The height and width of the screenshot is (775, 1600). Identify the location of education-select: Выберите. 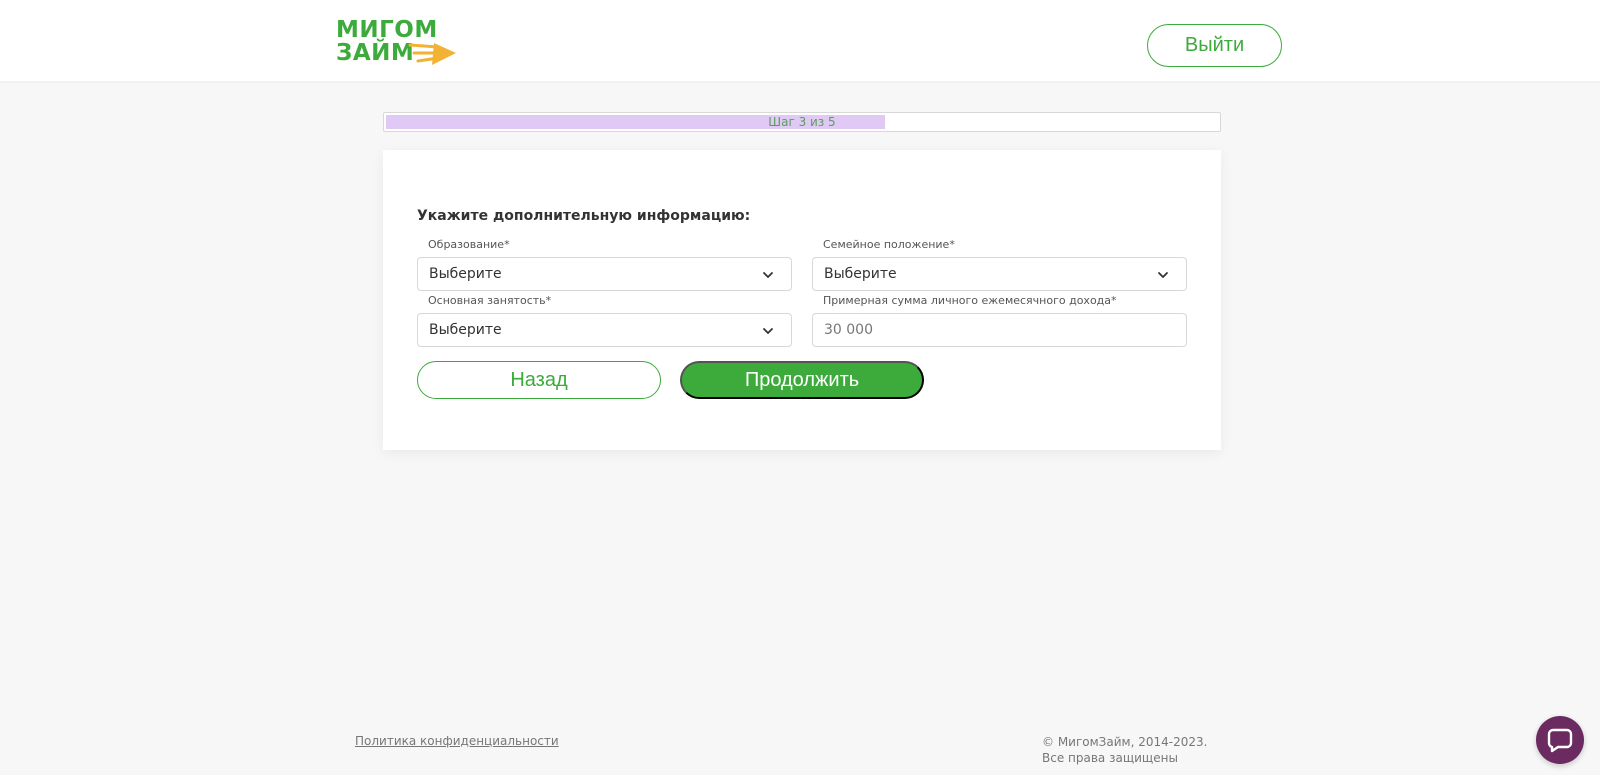
(604, 274).